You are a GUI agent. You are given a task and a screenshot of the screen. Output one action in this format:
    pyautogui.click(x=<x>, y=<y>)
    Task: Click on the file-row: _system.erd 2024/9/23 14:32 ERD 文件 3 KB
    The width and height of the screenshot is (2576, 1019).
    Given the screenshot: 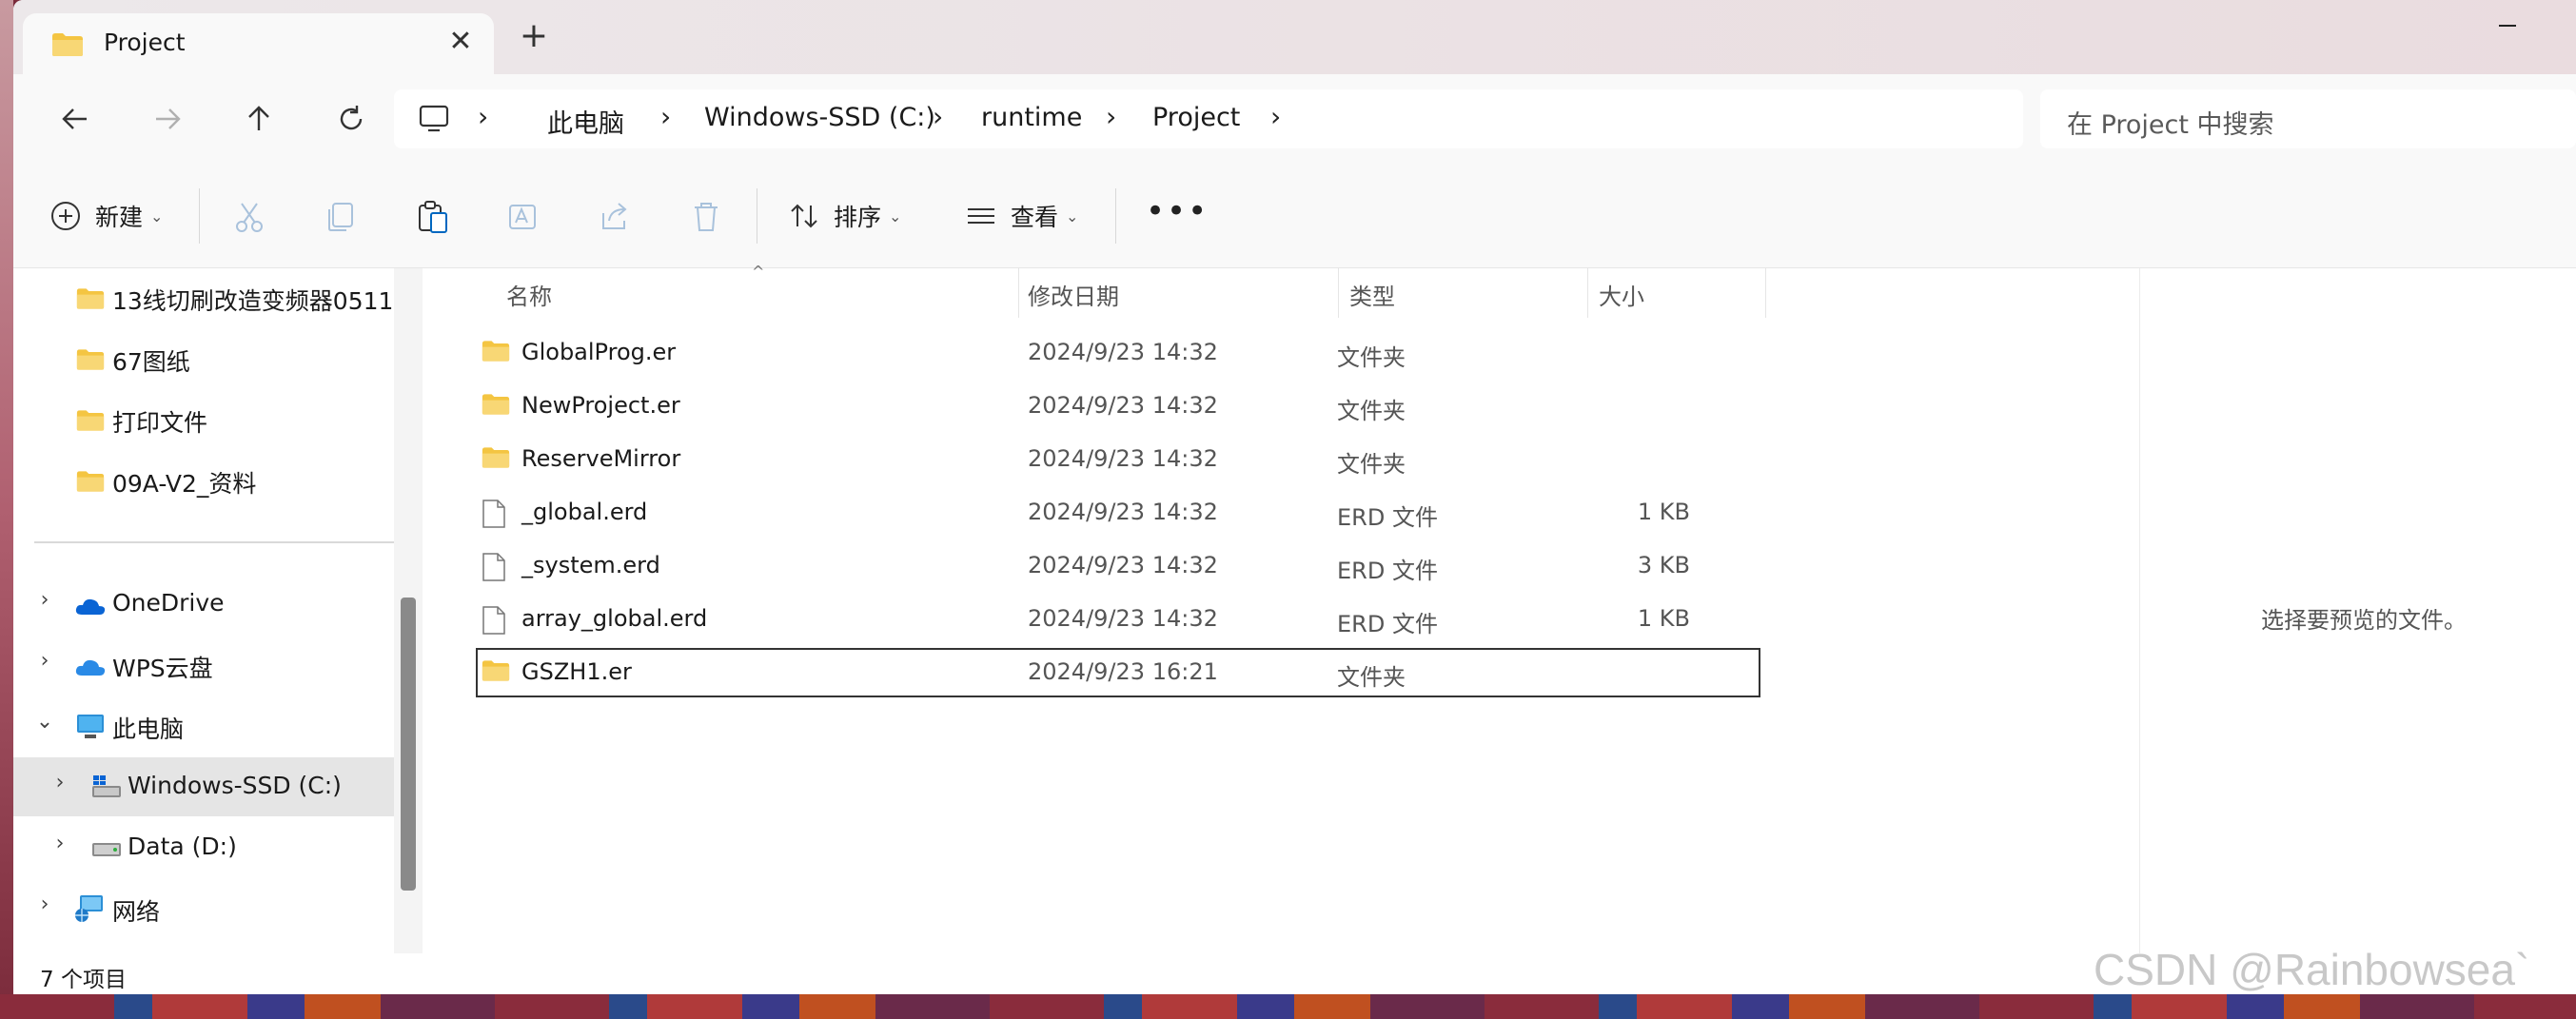 What is the action you would take?
    pyautogui.click(x=1118, y=566)
    